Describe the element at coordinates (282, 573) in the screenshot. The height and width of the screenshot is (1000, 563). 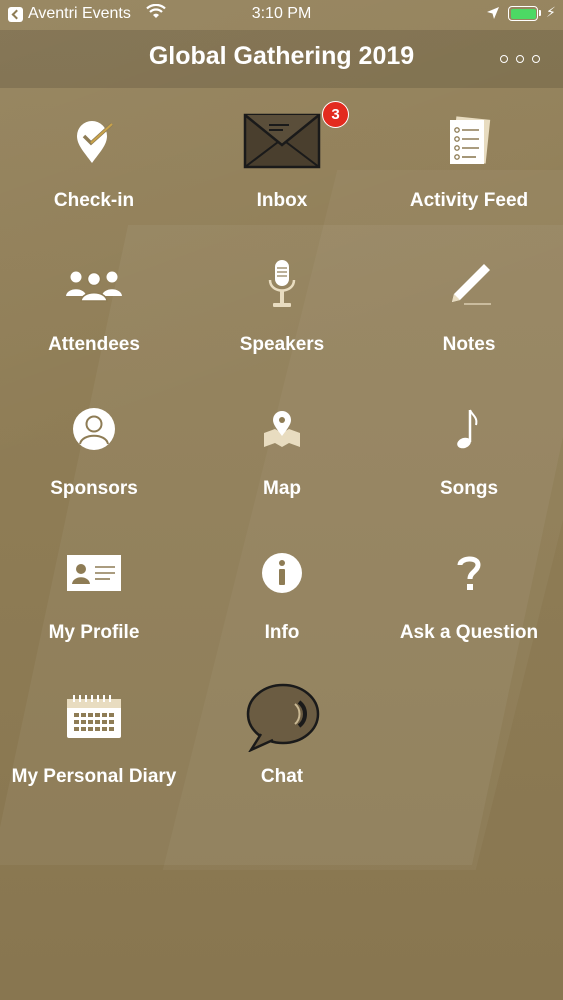
I see `info-icon` at that location.